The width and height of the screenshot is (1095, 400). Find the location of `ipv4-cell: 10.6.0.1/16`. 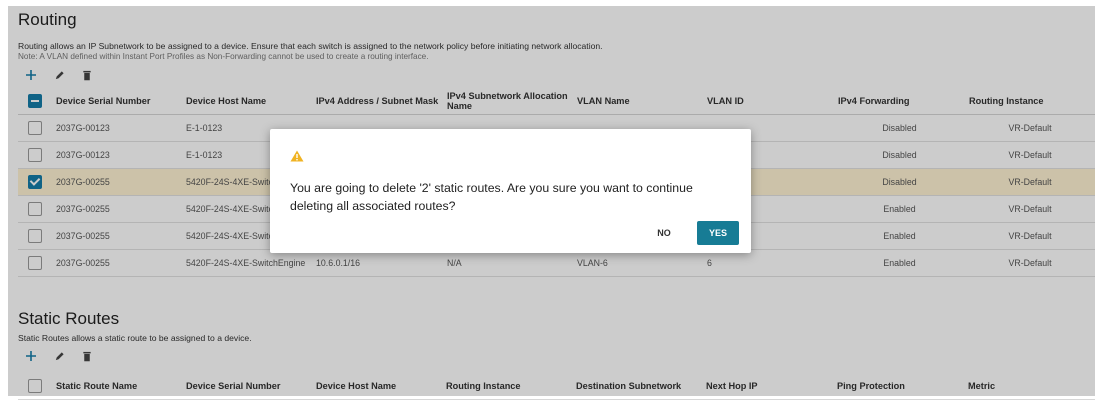

ipv4-cell: 10.6.0.1/16 is located at coordinates (377, 263).